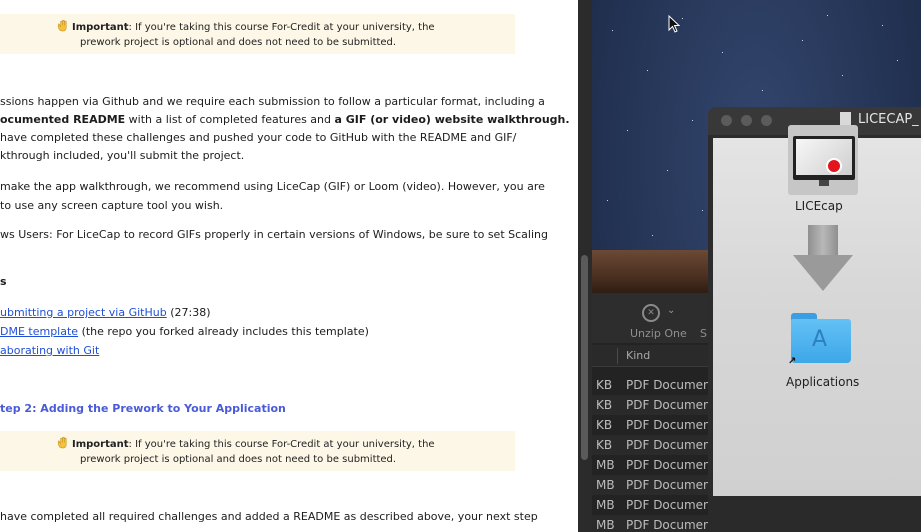 This screenshot has width=921, height=532. I want to click on collaborating-with-git-link: aborating with Git, so click(49, 350).